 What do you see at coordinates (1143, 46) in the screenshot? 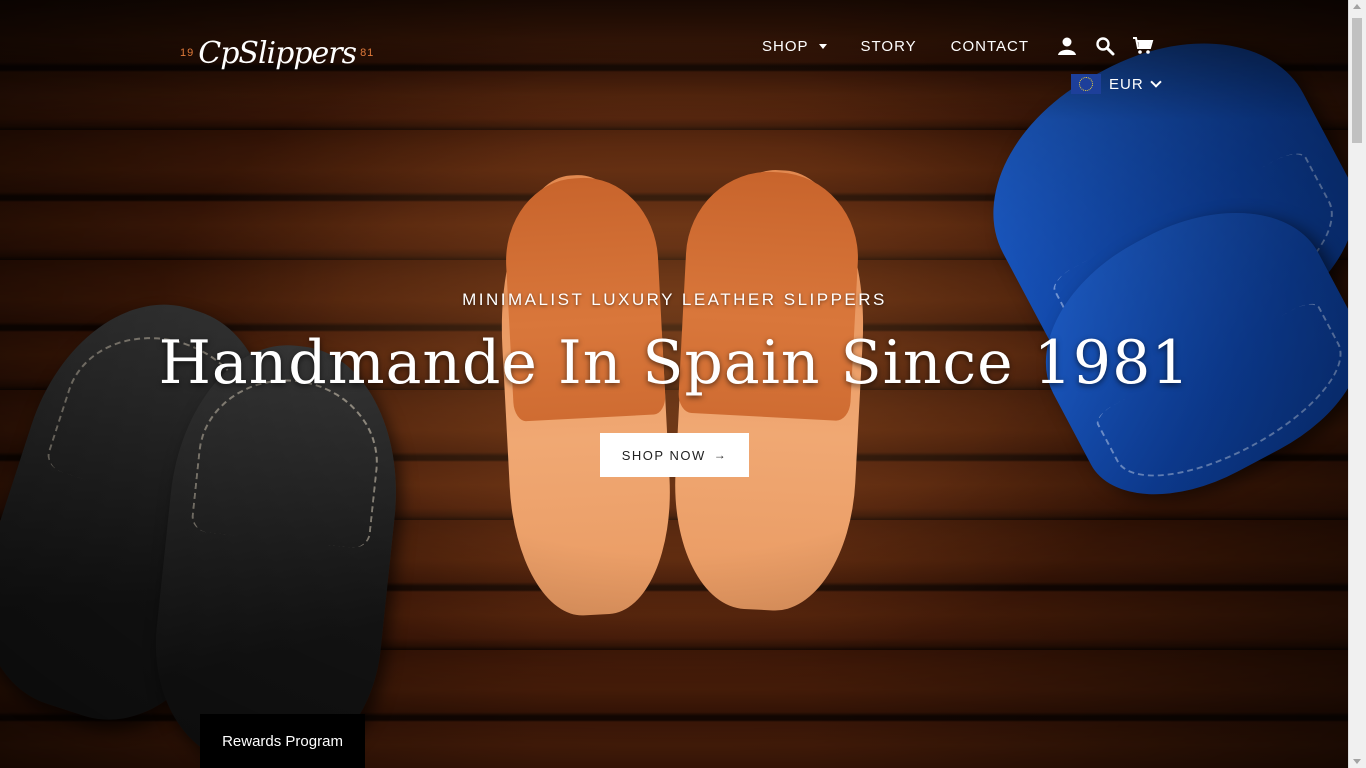
I see `cart-icon` at bounding box center [1143, 46].